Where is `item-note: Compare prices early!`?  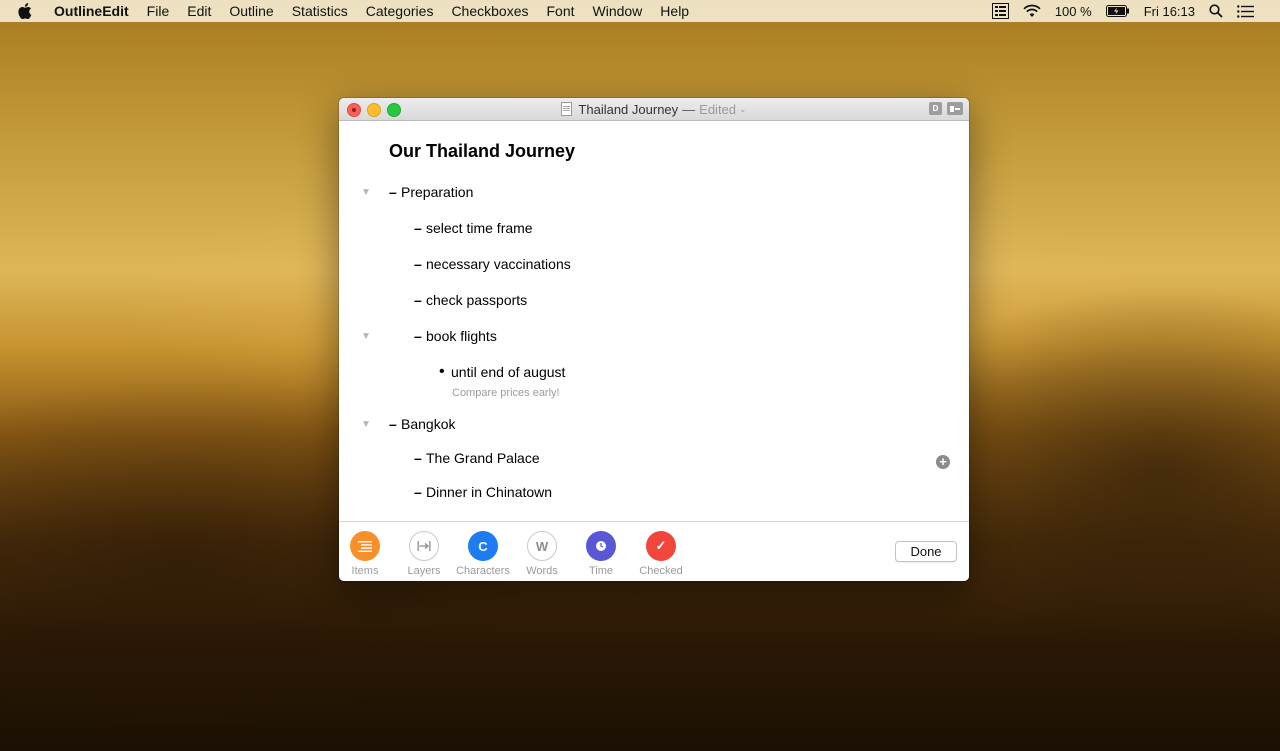
item-note: Compare prices early! is located at coordinates (506, 393).